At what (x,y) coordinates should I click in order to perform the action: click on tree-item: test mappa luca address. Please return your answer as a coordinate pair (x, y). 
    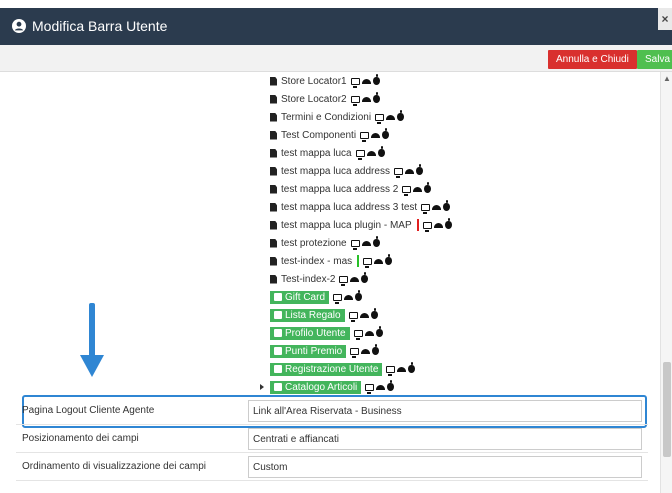
    Looking at the image, I should click on (465, 171).